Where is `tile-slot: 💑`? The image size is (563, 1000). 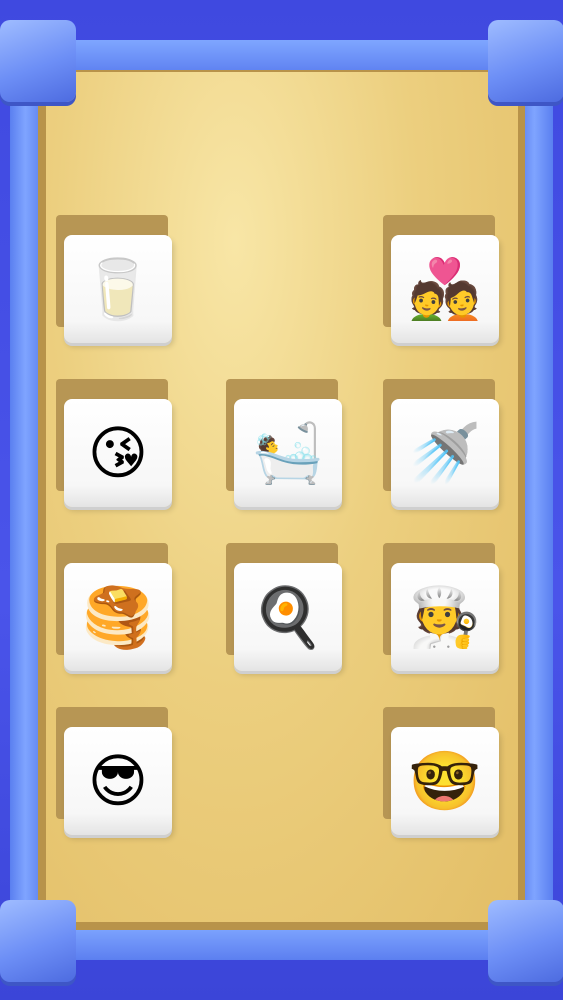
tile-slot: 💑 is located at coordinates (442, 281).